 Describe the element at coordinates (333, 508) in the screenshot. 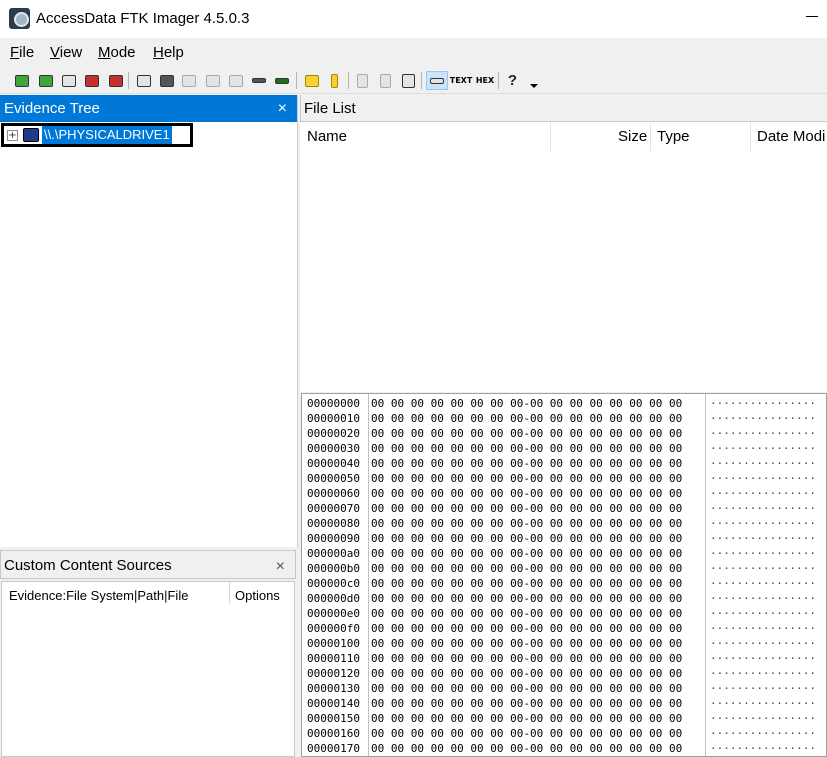

I see `hex-offset: 00000070` at that location.